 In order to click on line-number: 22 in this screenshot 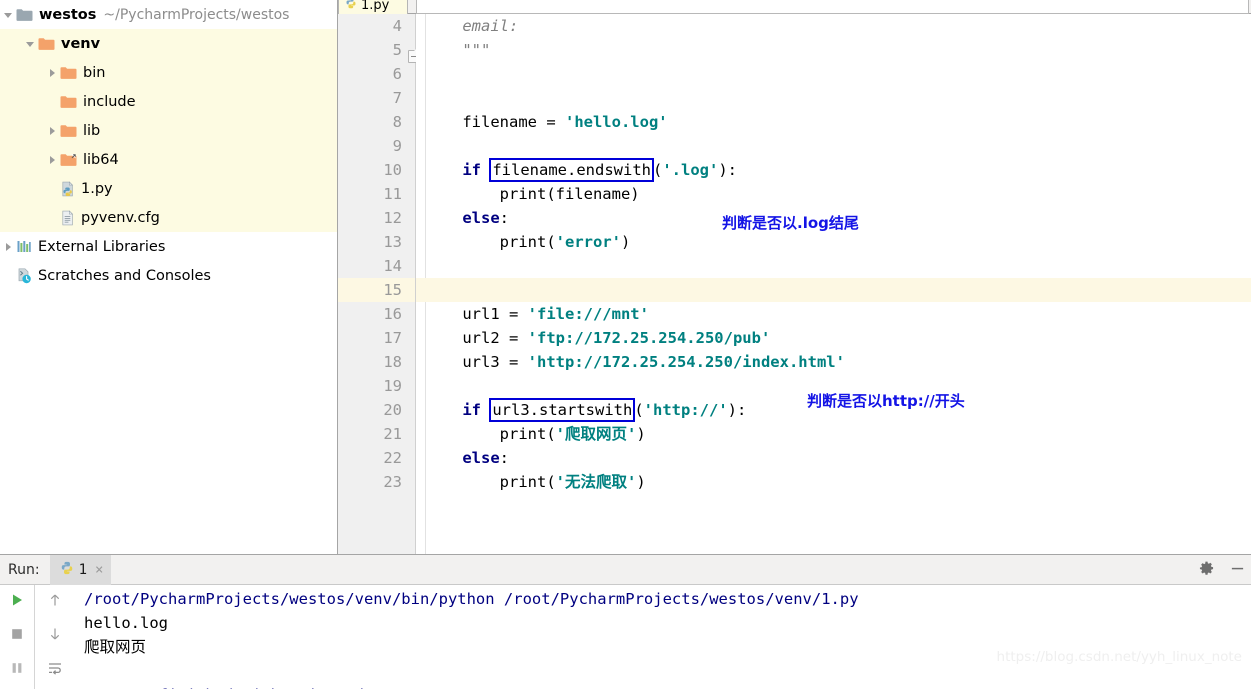, I will do `click(376, 458)`.